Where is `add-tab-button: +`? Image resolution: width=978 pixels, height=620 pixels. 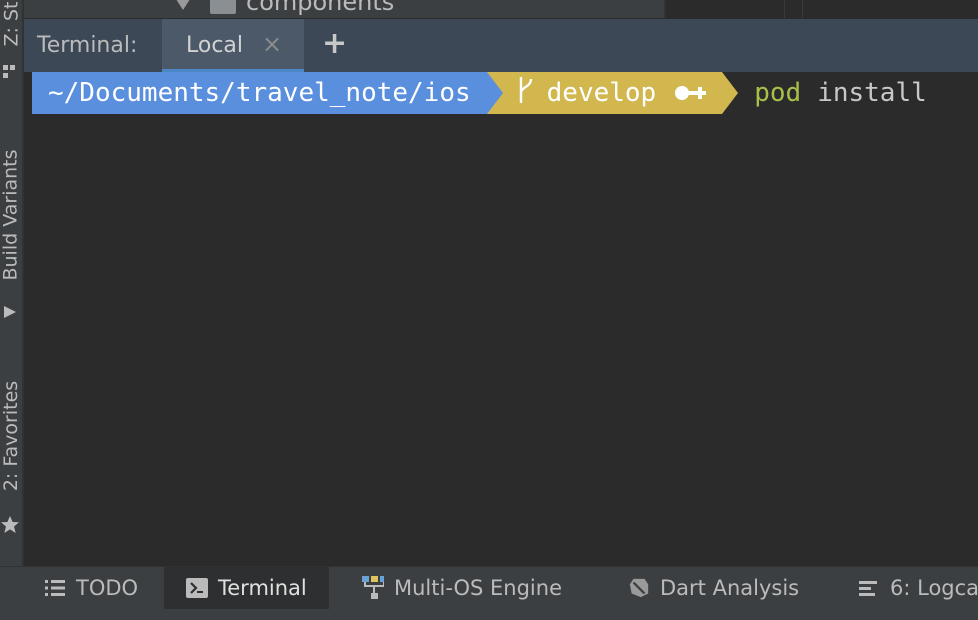
add-tab-button: + is located at coordinates (334, 44).